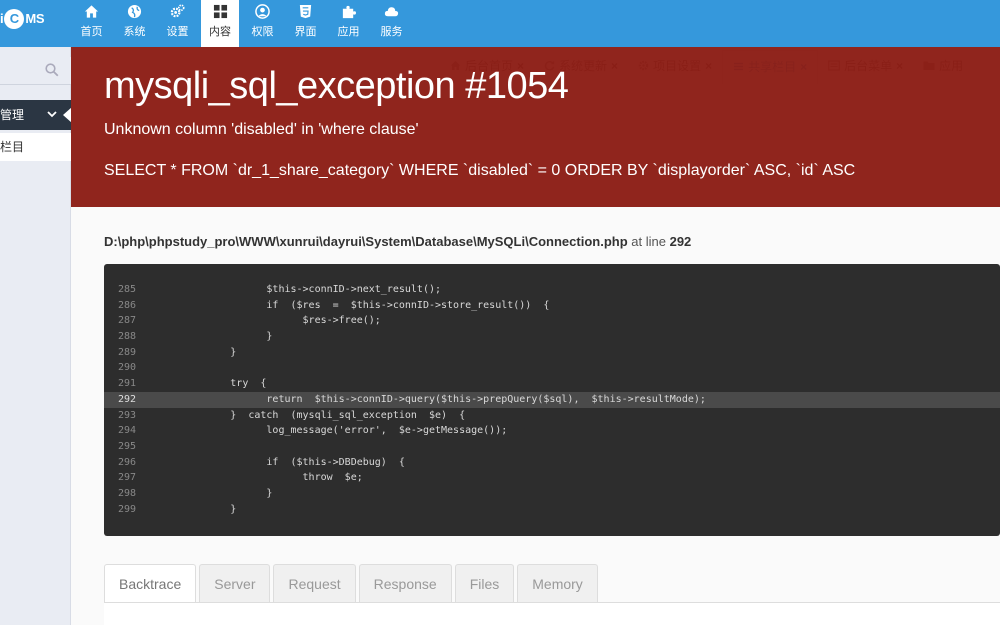  Describe the element at coordinates (263, 321) in the screenshot. I see `code-text: $res->free();` at that location.